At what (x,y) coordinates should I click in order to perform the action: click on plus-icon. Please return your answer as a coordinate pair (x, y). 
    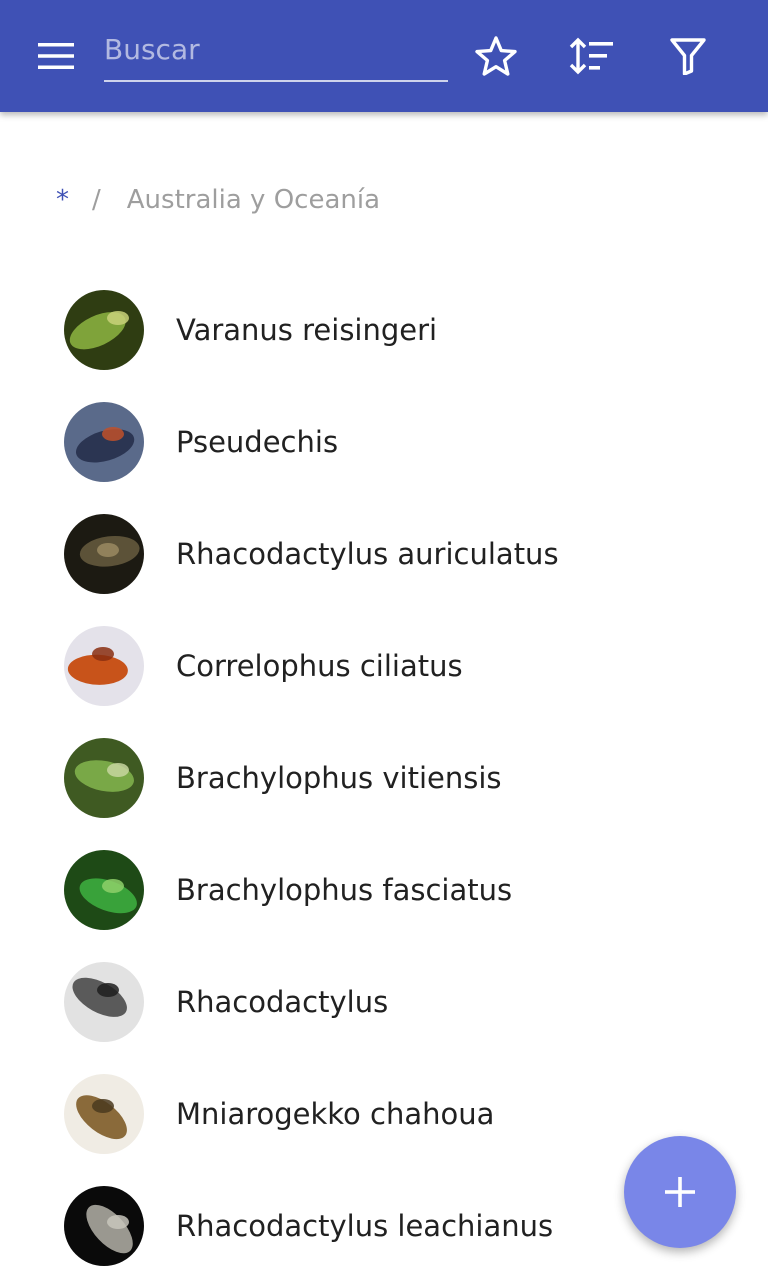
    Looking at the image, I should click on (680, 1192).